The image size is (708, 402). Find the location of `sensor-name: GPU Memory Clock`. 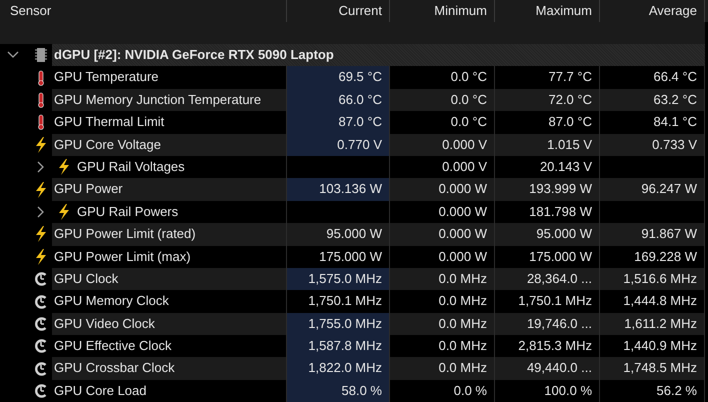

sensor-name: GPU Memory Clock is located at coordinates (169, 301).